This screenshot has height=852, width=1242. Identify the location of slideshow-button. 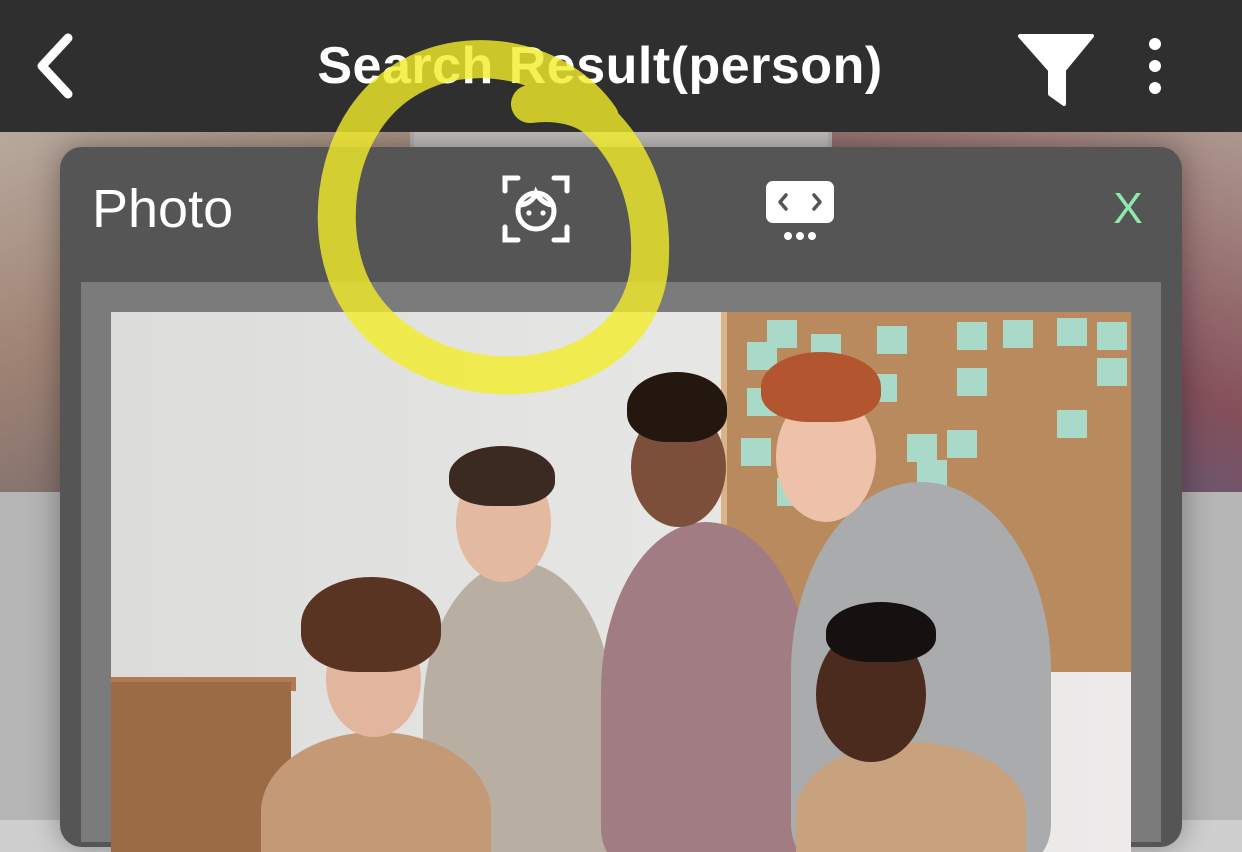
(800, 211).